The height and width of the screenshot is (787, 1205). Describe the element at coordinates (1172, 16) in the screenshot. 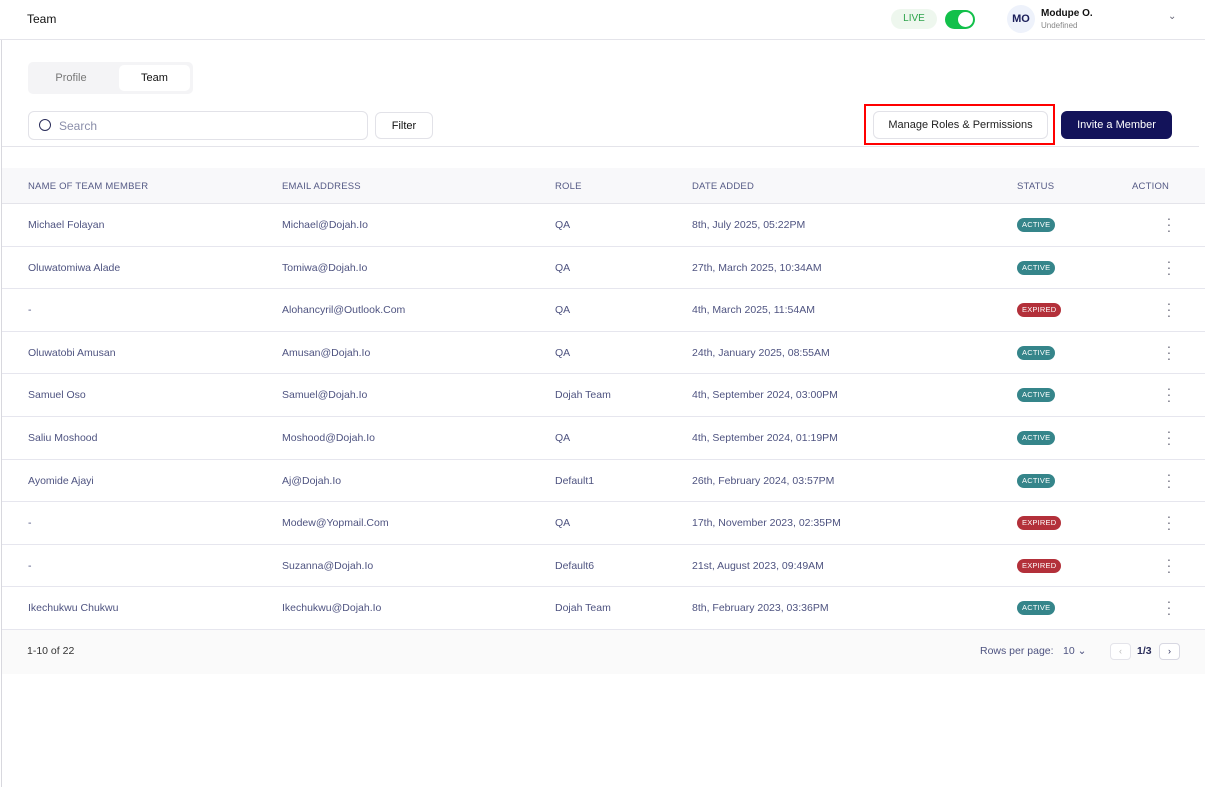

I see `chevron-down-icon: ⌄` at that location.